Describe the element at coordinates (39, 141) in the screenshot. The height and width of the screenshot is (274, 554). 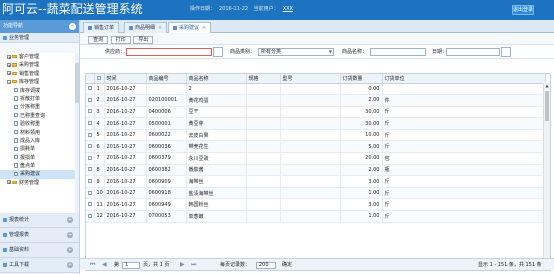
I see `sidebar-item-page: 成品入库` at that location.